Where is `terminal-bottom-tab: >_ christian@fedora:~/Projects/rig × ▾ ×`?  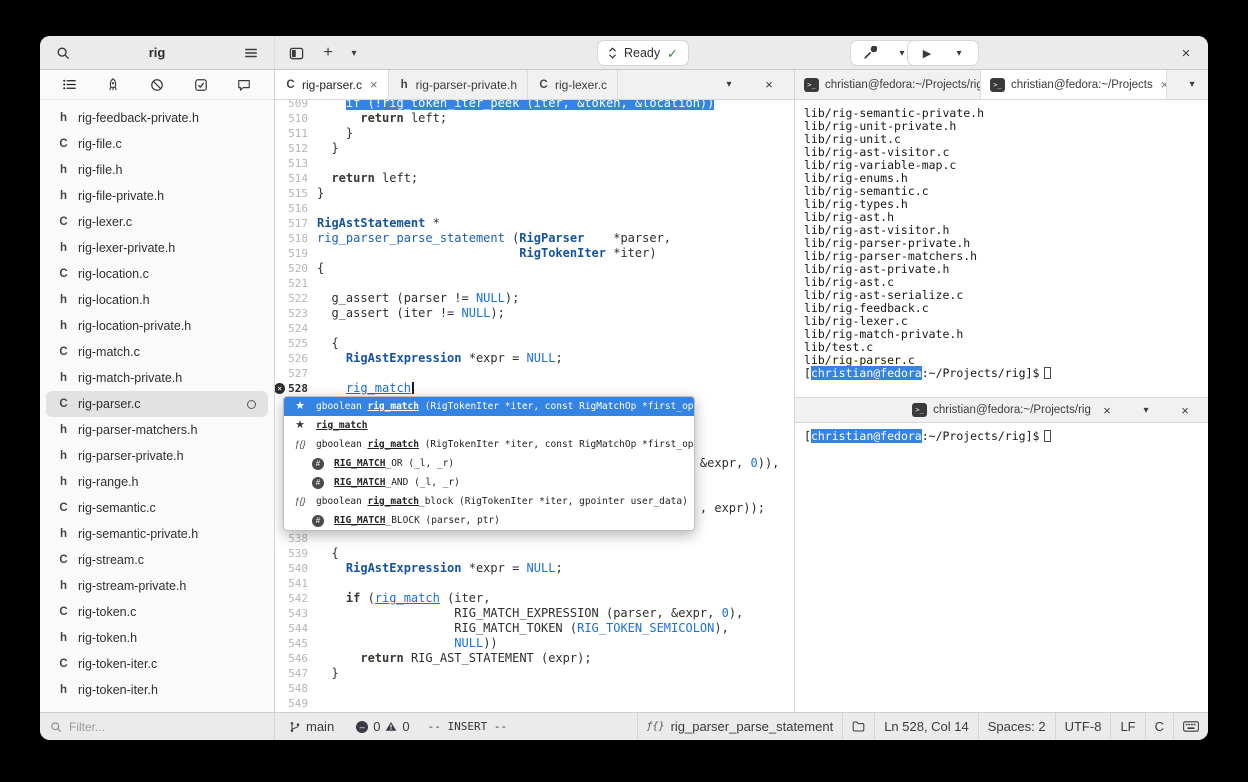 terminal-bottom-tab: >_ christian@fedora:~/Projects/rig × ▾ × is located at coordinates (1001, 410).